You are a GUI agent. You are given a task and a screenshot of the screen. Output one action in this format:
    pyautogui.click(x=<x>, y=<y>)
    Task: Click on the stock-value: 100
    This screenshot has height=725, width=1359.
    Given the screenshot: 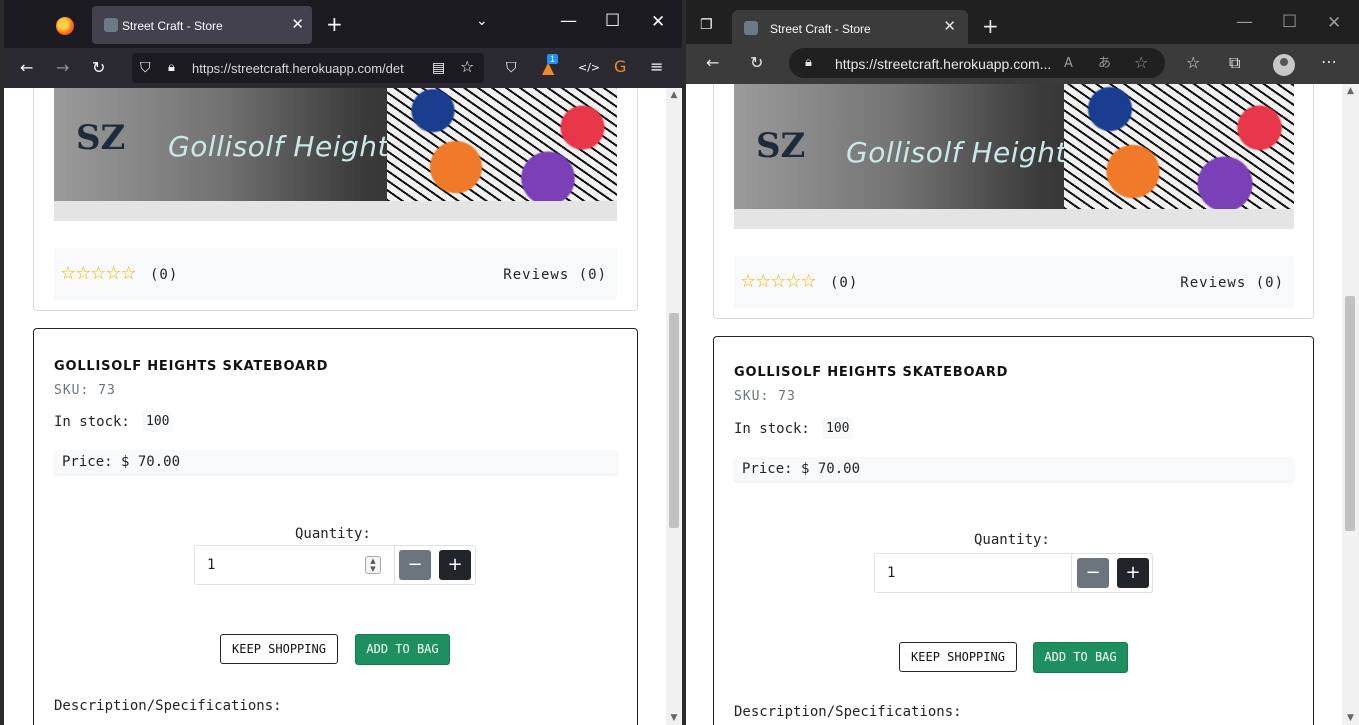 What is the action you would take?
    pyautogui.click(x=838, y=428)
    